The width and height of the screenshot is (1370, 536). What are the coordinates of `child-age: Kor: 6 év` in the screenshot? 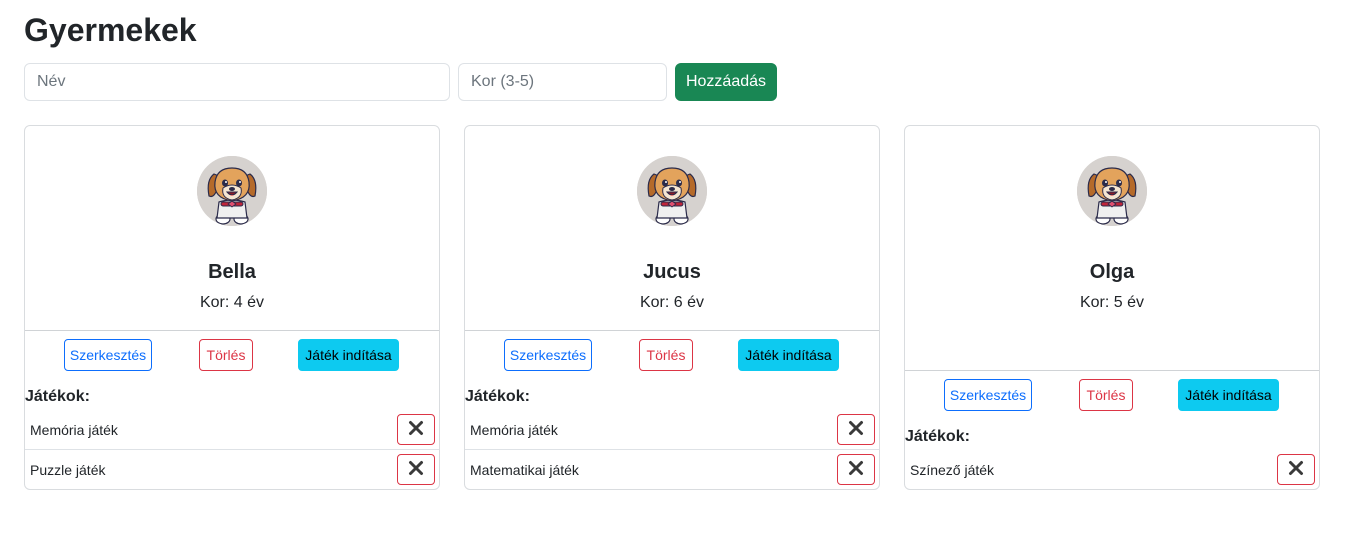 It's located at (672, 302).